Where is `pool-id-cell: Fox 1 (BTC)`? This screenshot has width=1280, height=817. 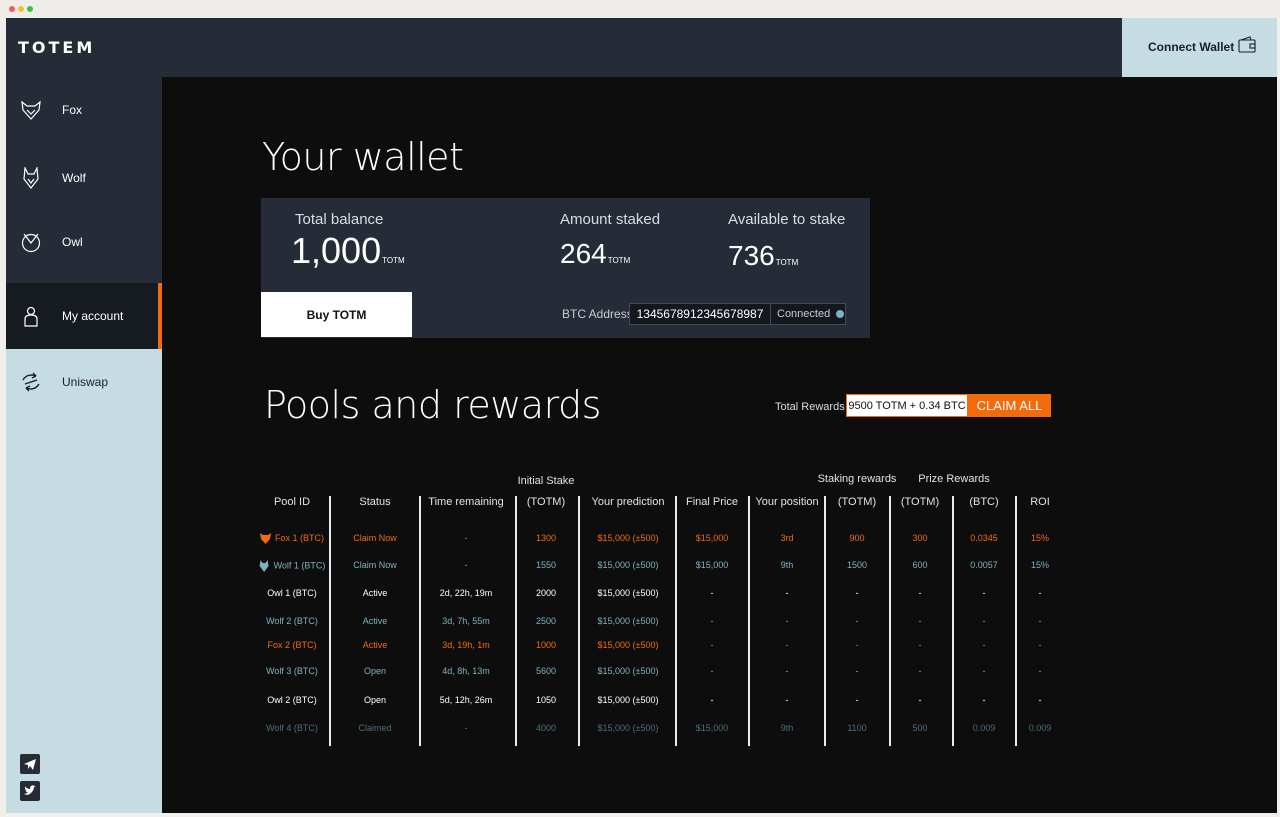 pool-id-cell: Fox 1 (BTC) is located at coordinates (291, 539).